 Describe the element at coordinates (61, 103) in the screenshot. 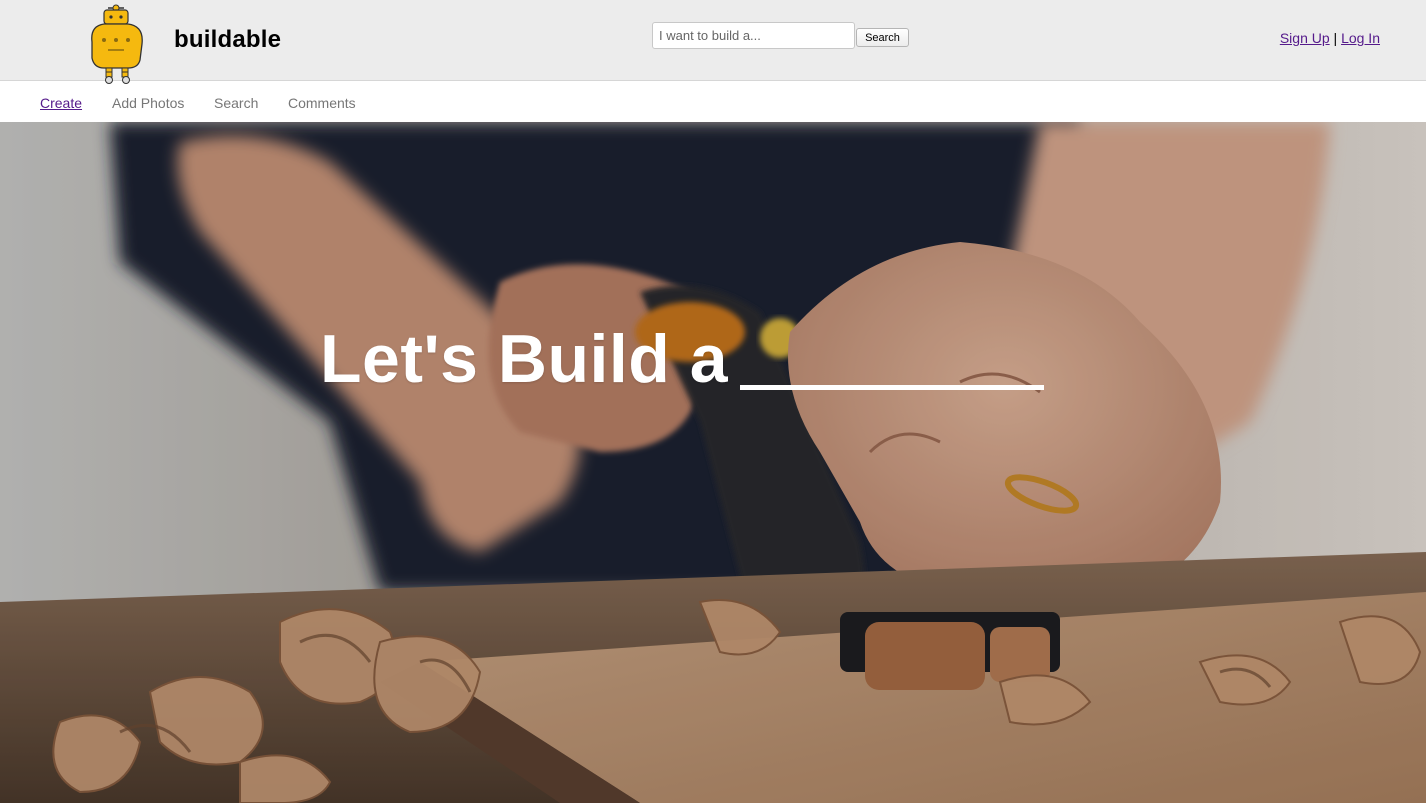

I see `nav-item-create: Create` at that location.